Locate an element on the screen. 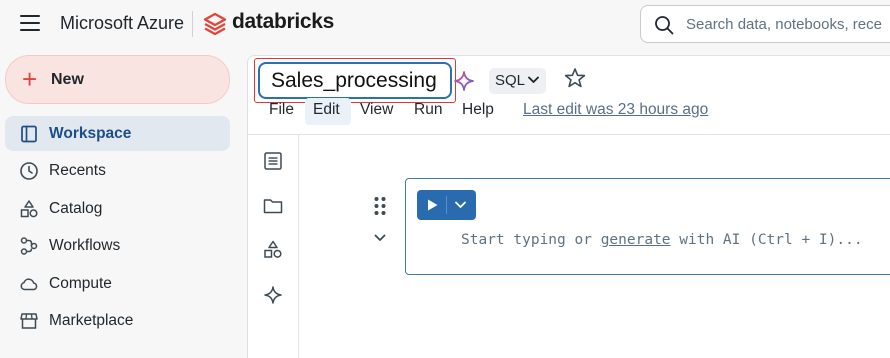 The width and height of the screenshot is (890, 358). new-button-label: New is located at coordinates (67, 79).